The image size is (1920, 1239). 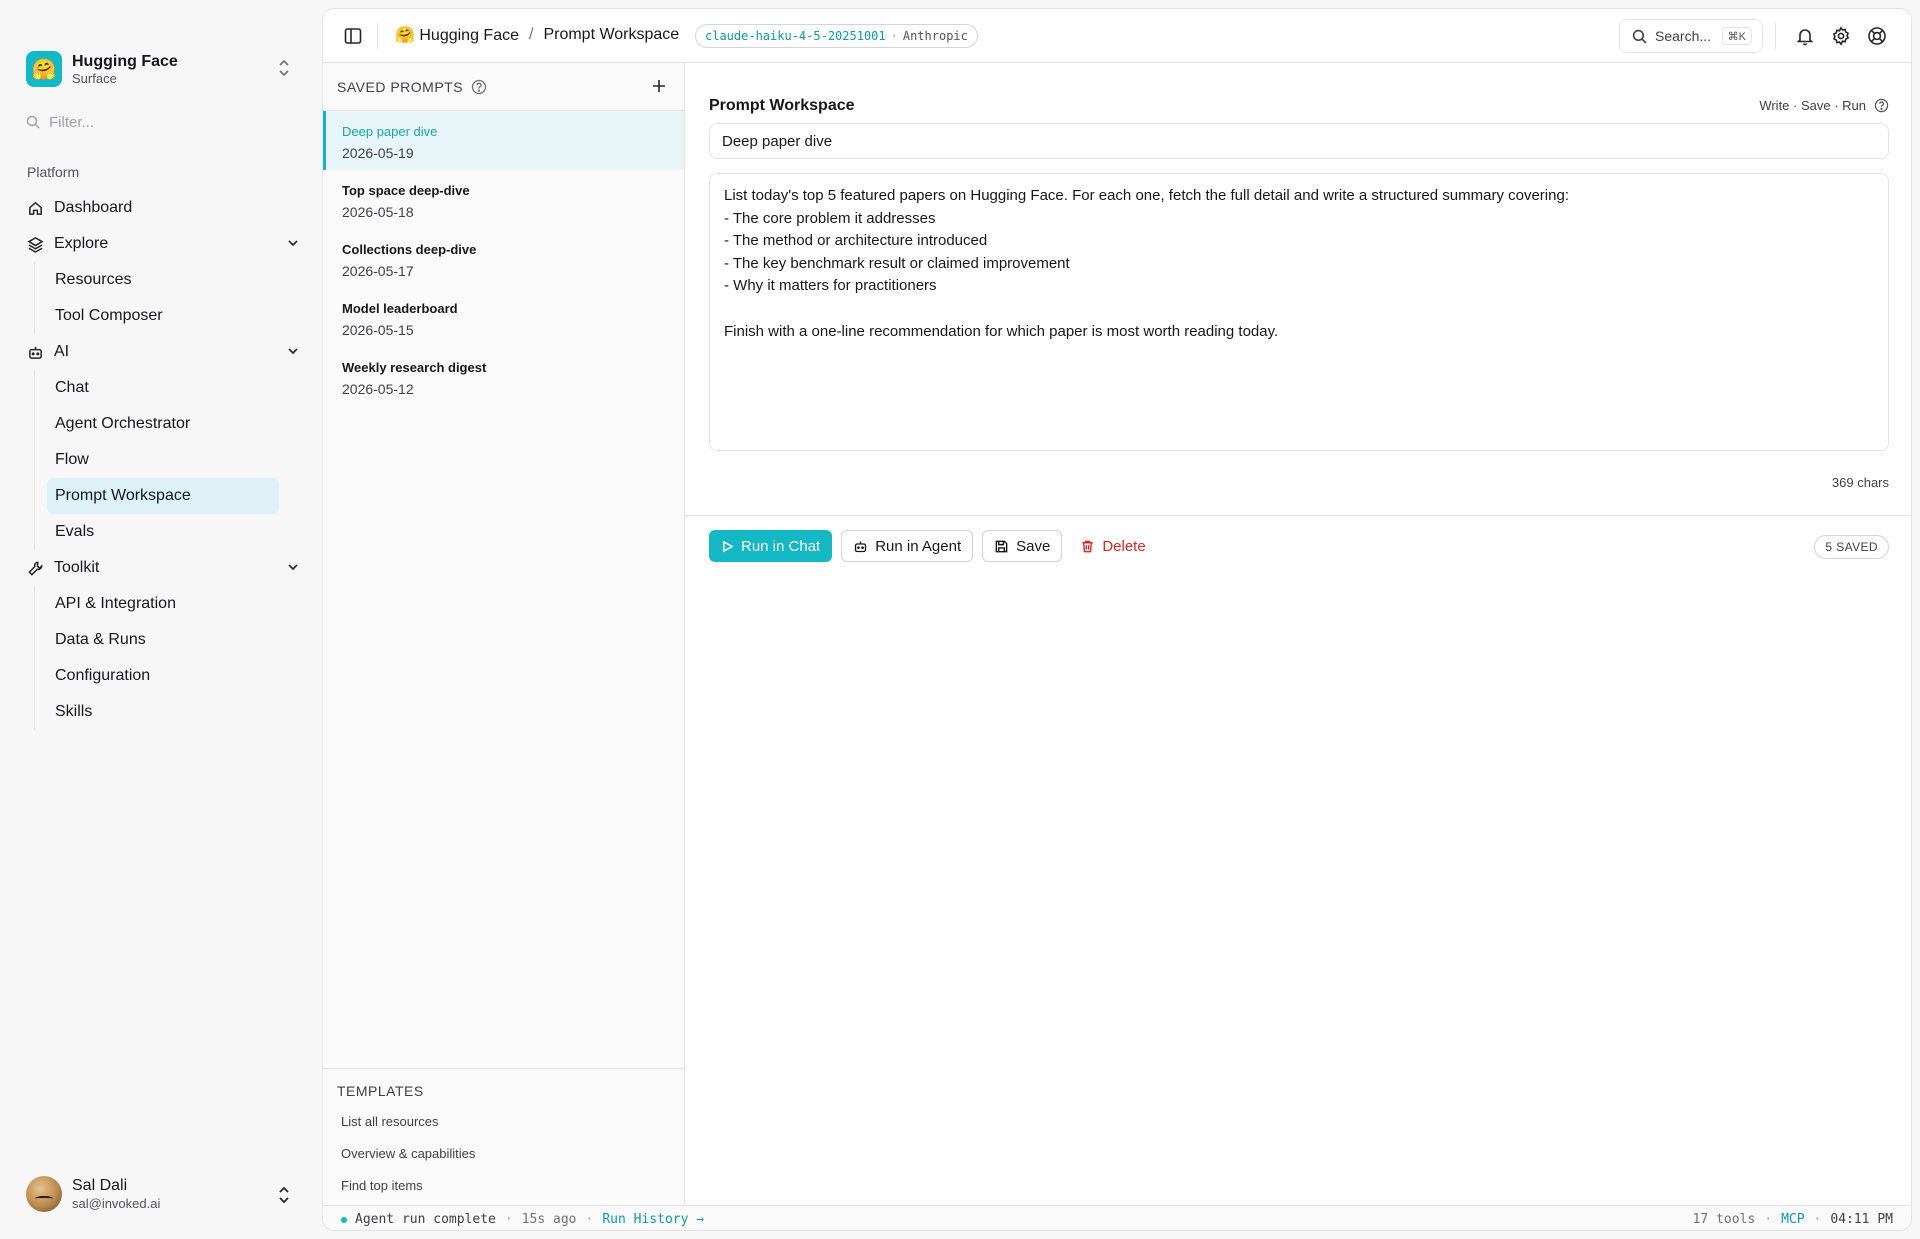 What do you see at coordinates (163, 208) in the screenshot?
I see `sidebar-item-dashboard: Dashboard` at bounding box center [163, 208].